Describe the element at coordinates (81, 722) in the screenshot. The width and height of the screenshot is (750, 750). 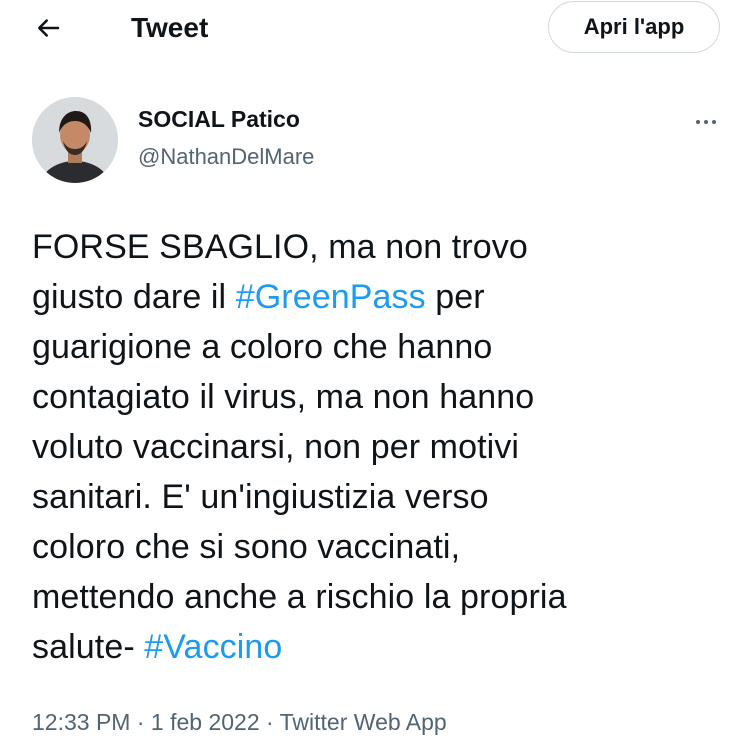
I see `tweet-time: 12:33 PM` at that location.